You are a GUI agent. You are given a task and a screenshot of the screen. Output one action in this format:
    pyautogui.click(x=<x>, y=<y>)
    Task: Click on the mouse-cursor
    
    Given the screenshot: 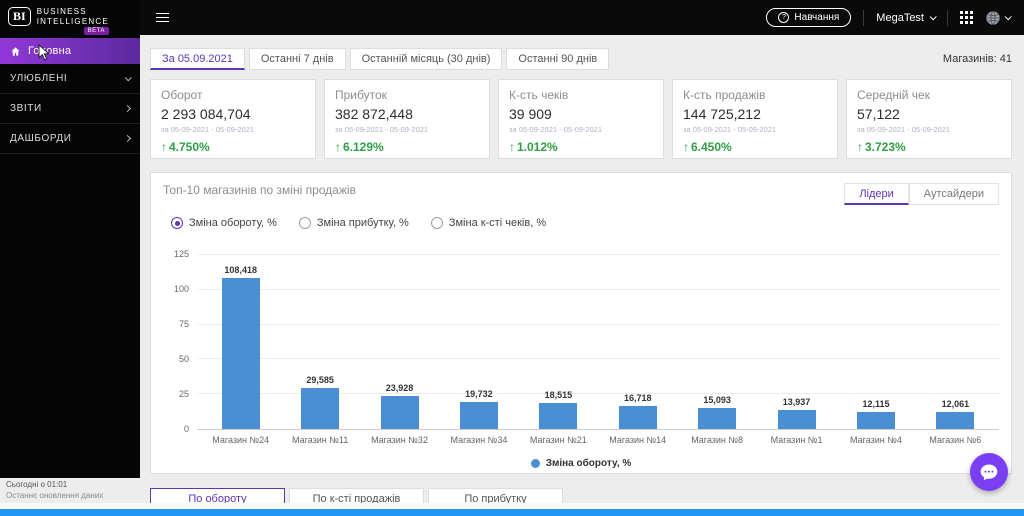 What is the action you would take?
    pyautogui.click(x=44, y=52)
    